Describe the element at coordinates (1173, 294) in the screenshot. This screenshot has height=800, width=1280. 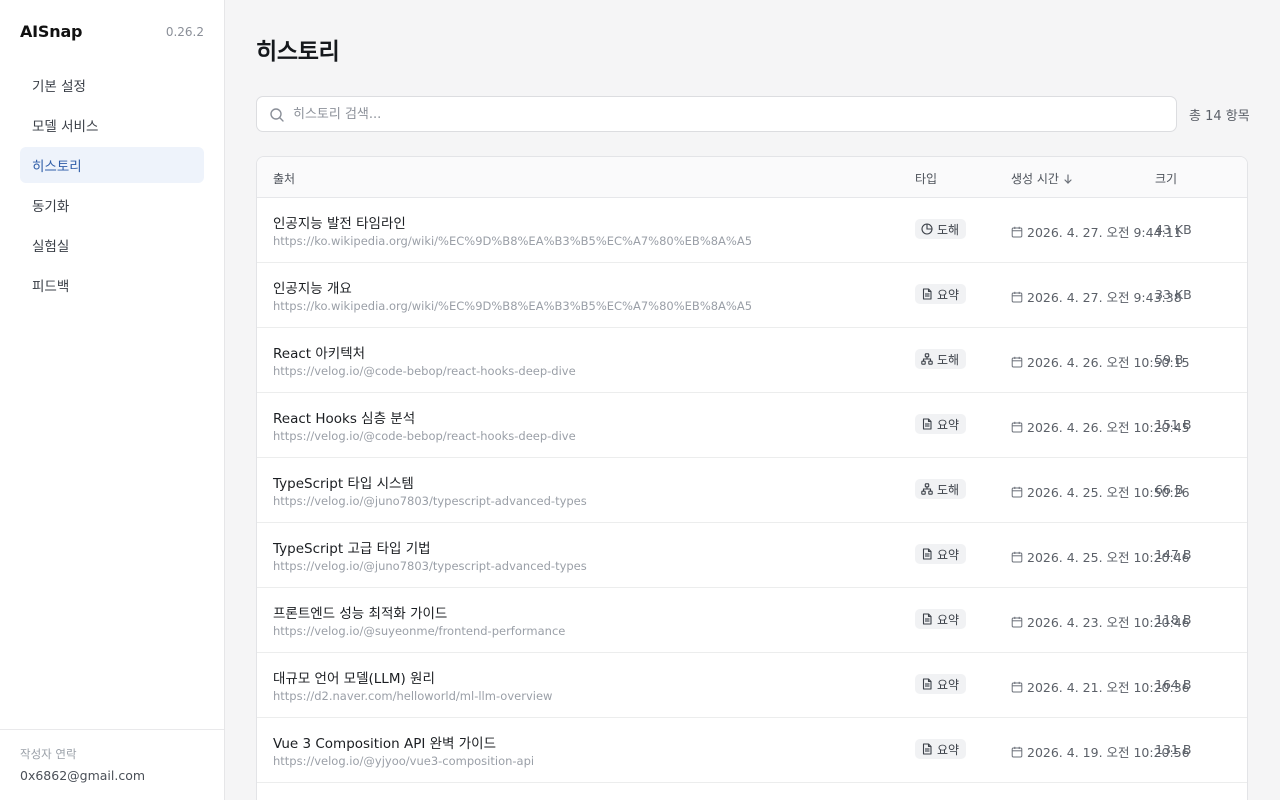
I see `size-value: 33 KB` at that location.